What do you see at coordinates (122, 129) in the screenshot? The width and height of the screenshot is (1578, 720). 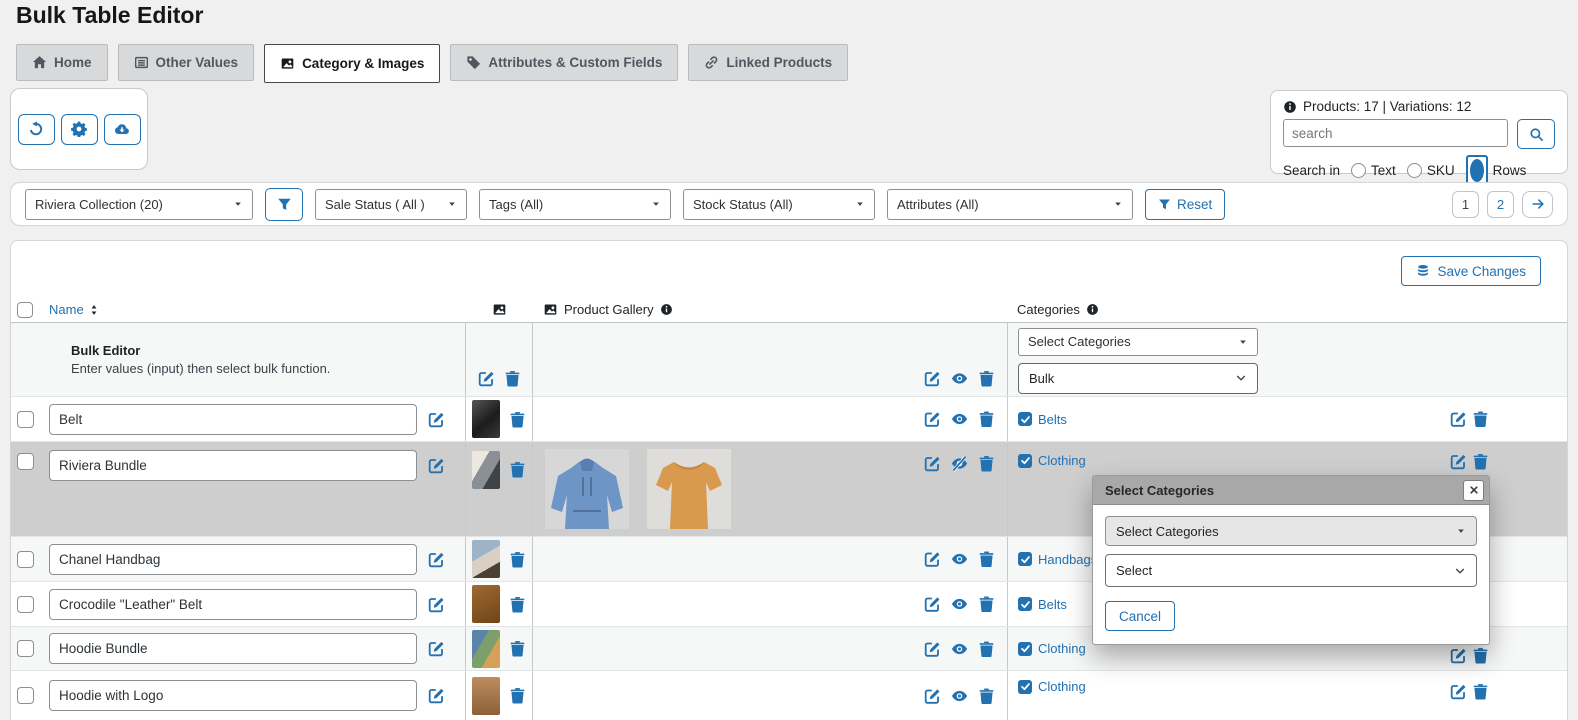 I see `export-button` at bounding box center [122, 129].